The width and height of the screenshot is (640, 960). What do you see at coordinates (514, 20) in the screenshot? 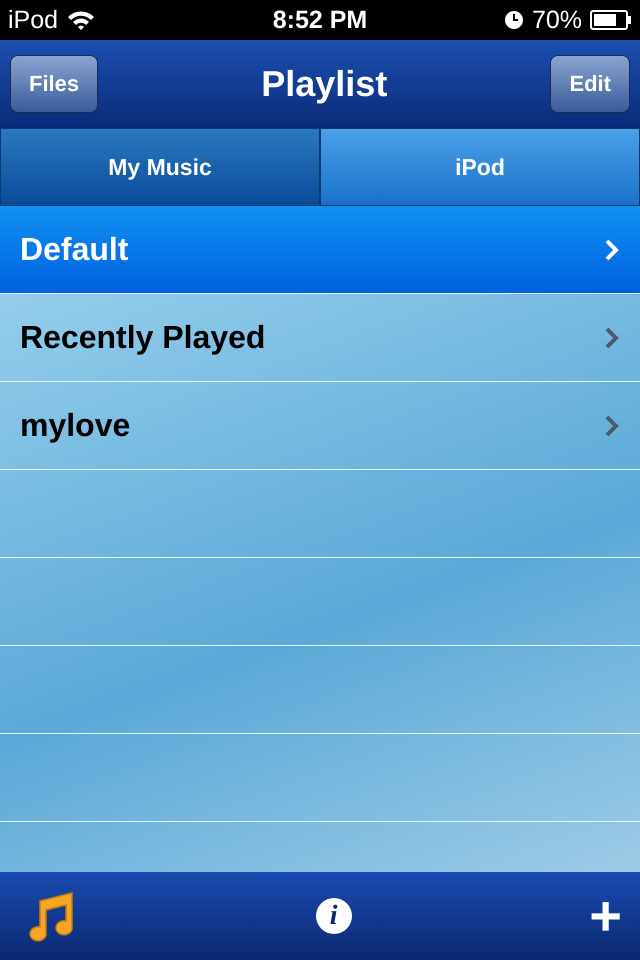
I see `clock-icon` at bounding box center [514, 20].